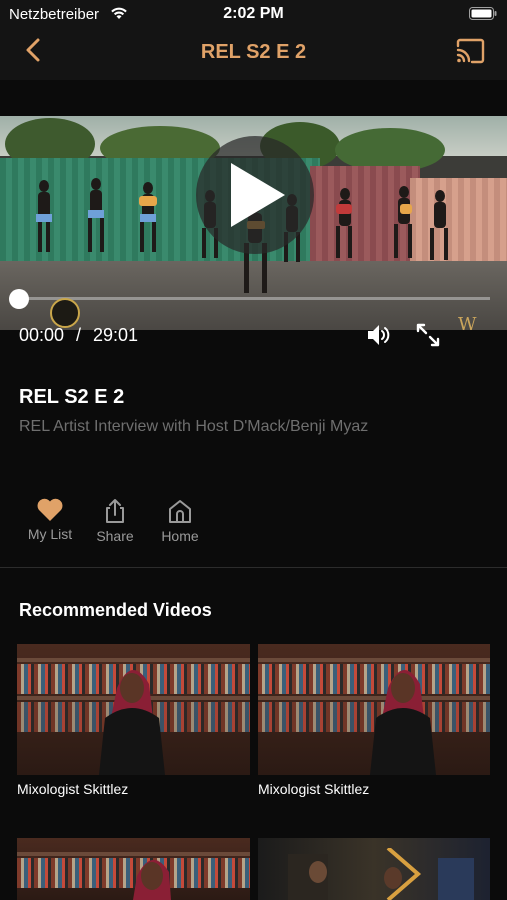 This screenshot has height=900, width=507. What do you see at coordinates (254, 298) in the screenshot?
I see `progress-track` at bounding box center [254, 298].